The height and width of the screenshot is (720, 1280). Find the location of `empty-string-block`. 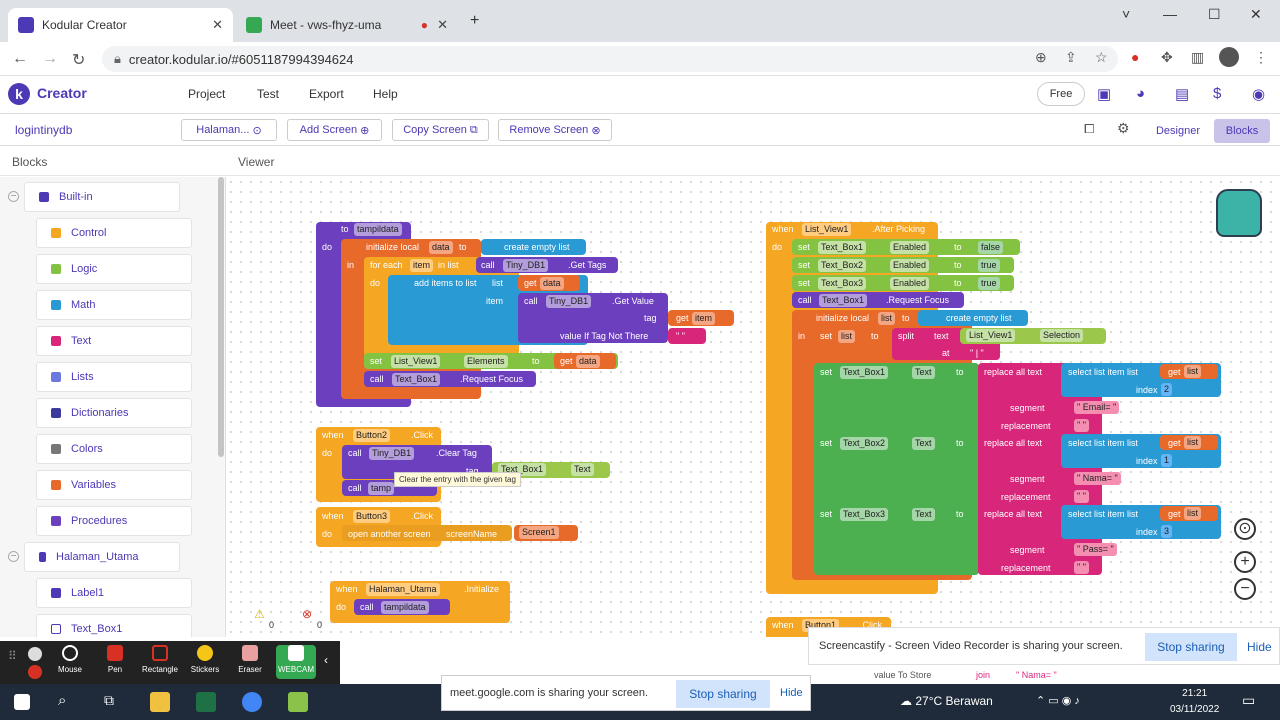

empty-string-block is located at coordinates (687, 336).